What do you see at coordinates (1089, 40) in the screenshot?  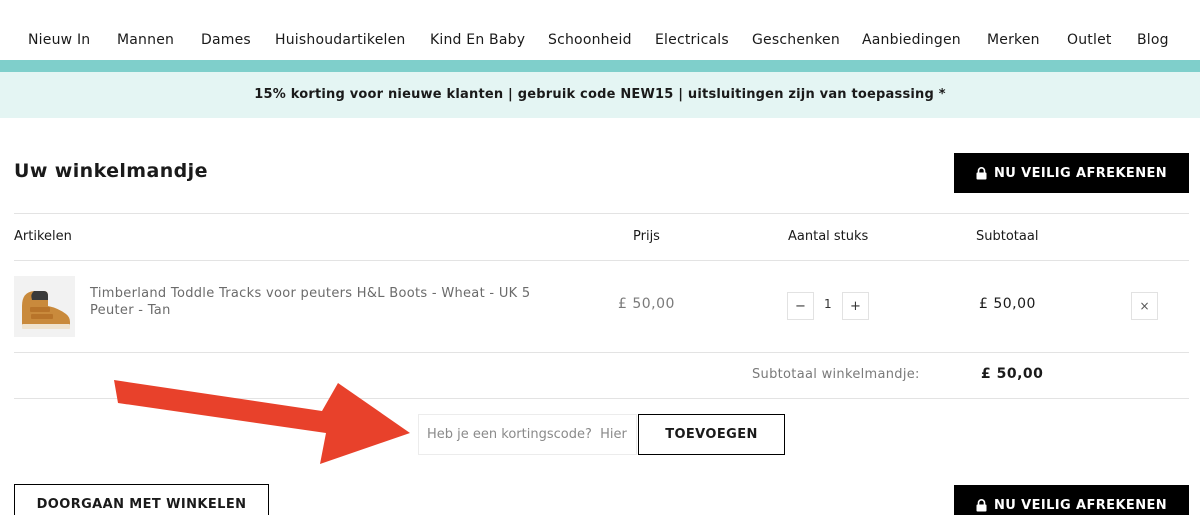 I see `nav-item-outlet: Outlet` at bounding box center [1089, 40].